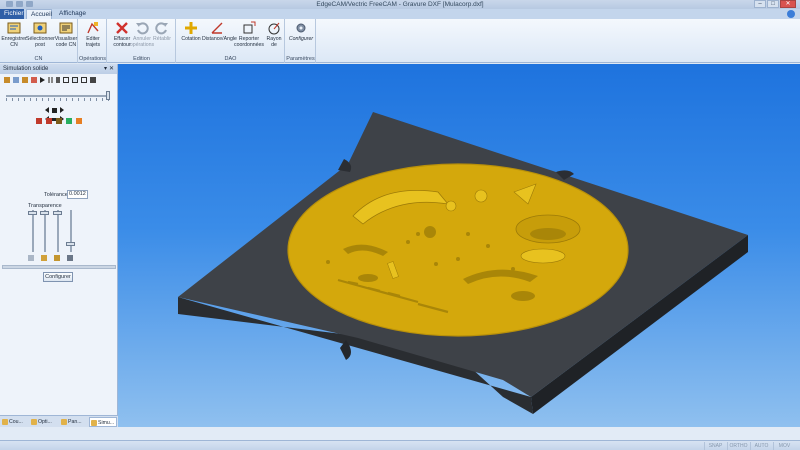  I want to click on minimize-button: –, so click(760, 4).